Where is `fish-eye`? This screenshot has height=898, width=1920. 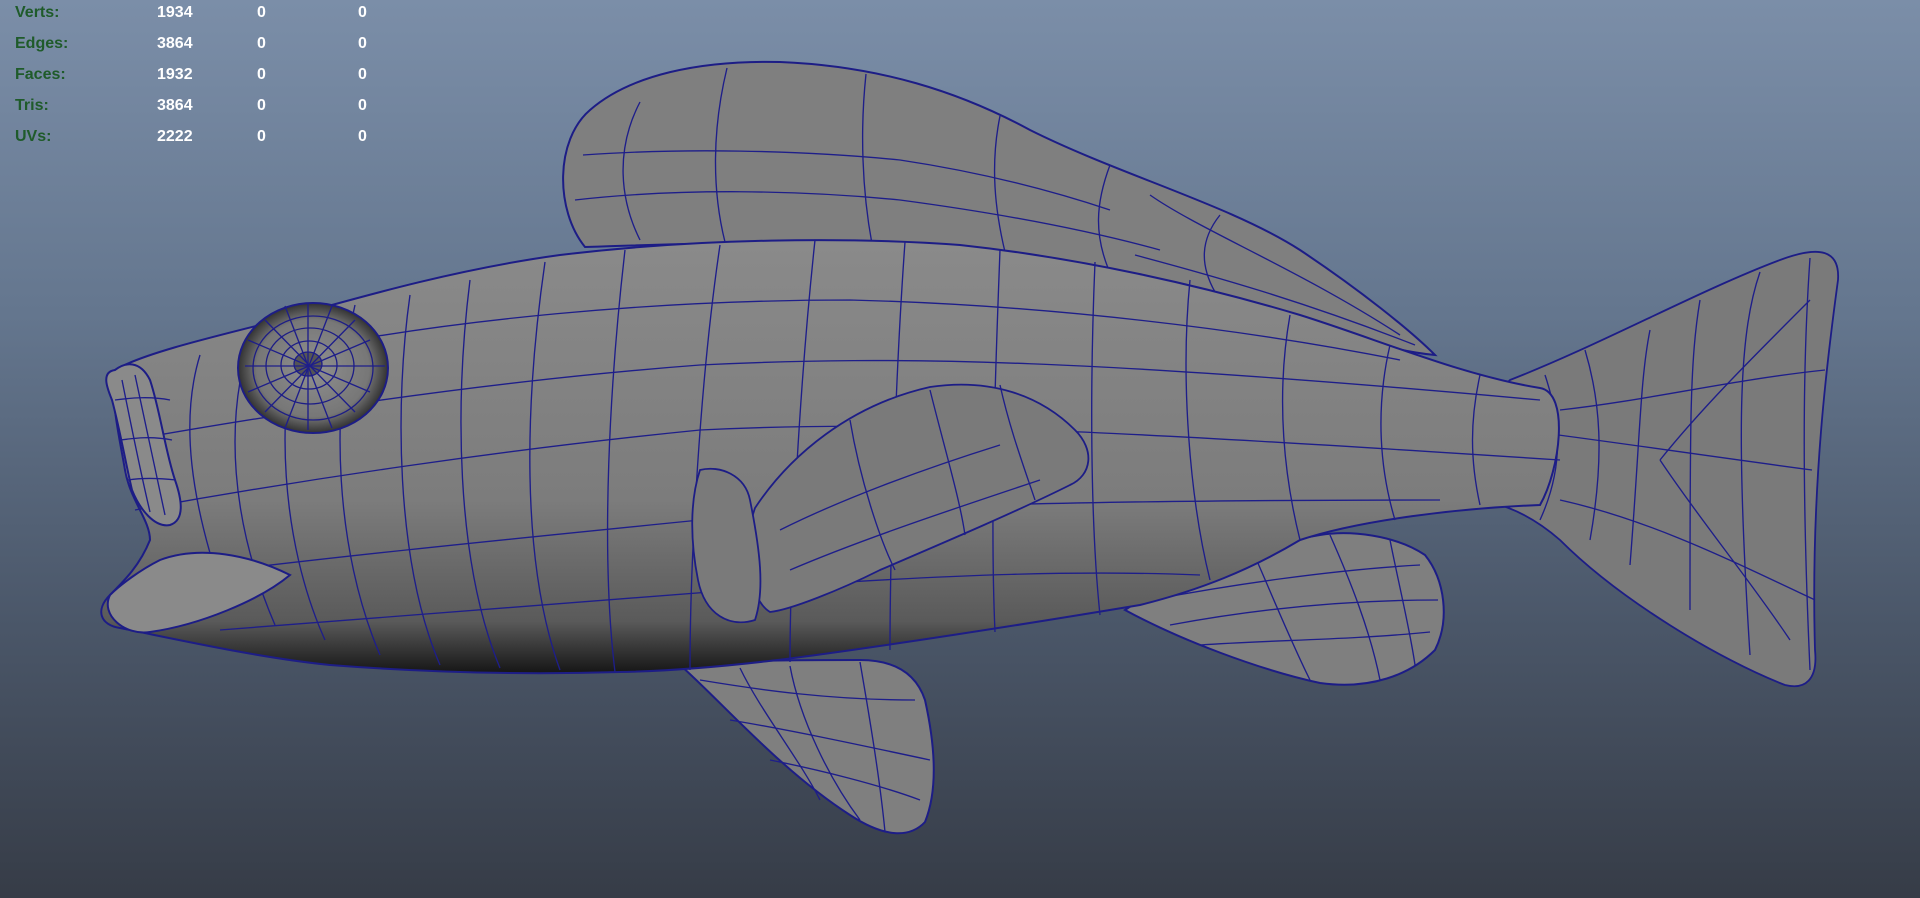 fish-eye is located at coordinates (313, 368).